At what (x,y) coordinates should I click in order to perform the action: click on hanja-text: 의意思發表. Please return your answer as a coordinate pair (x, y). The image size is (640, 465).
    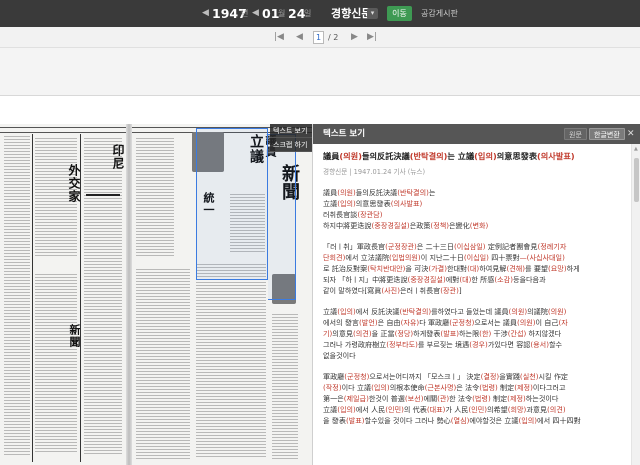
    Looking at the image, I should click on (373, 203).